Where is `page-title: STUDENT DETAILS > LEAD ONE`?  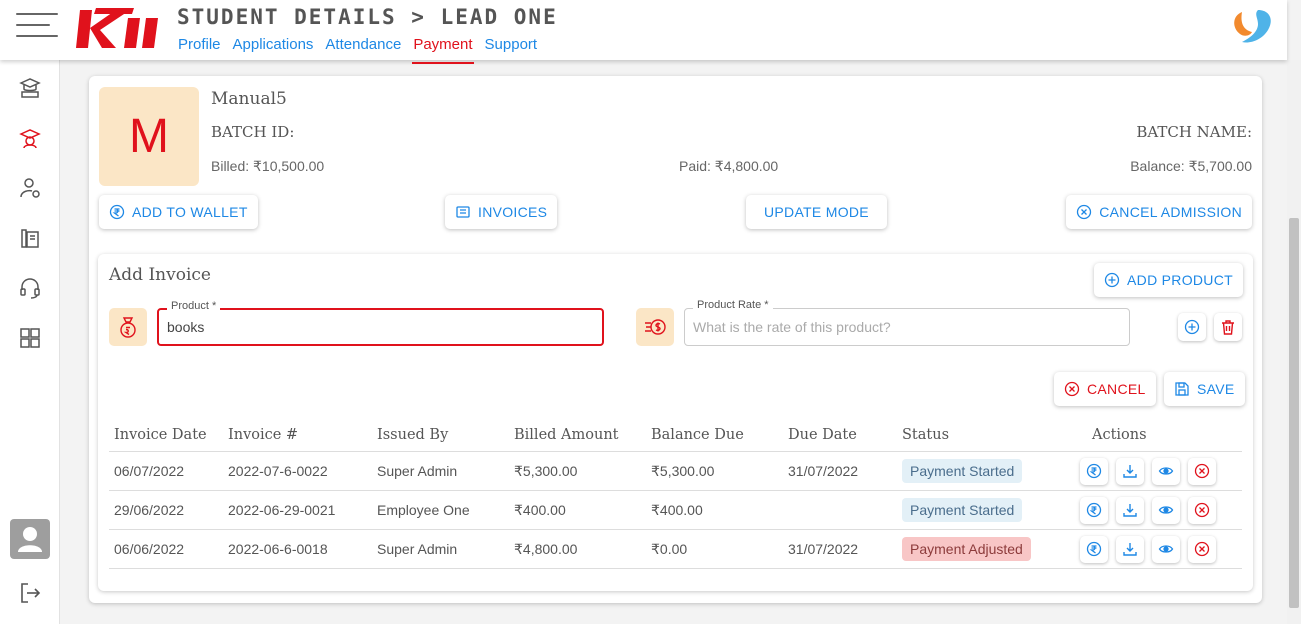
page-title: STUDENT DETAILS > LEAD ONE is located at coordinates (367, 17).